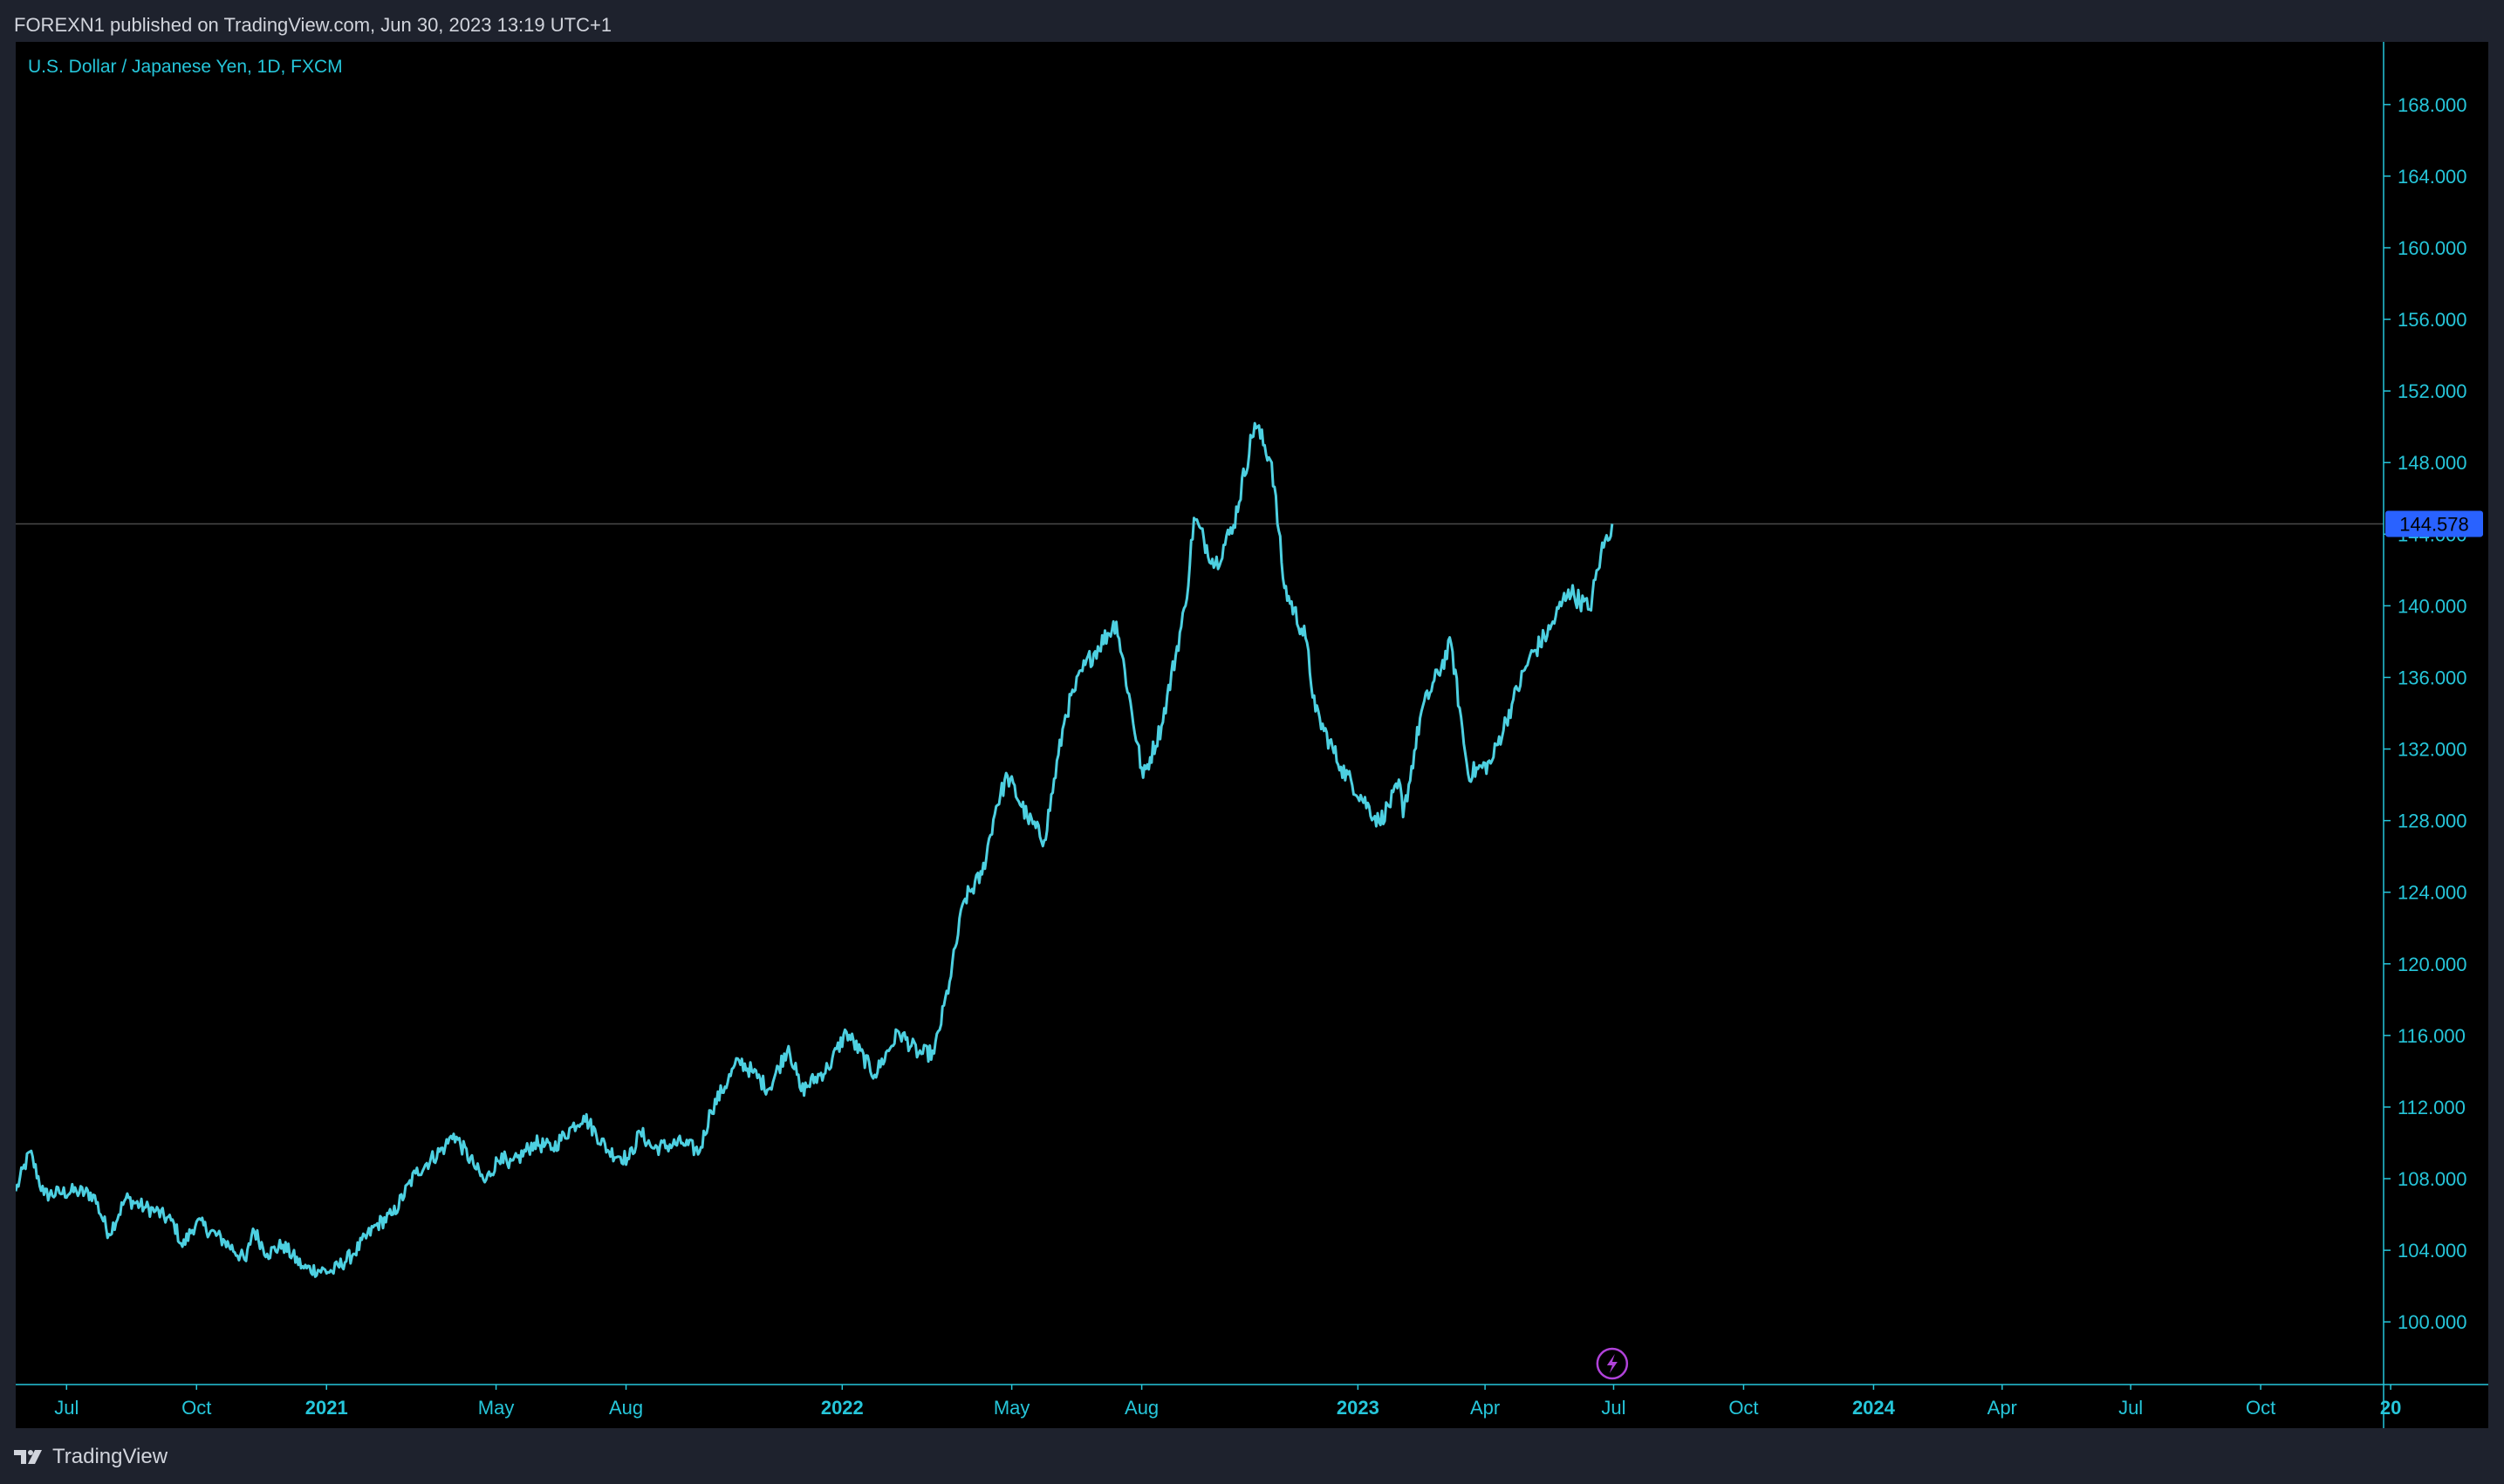 The height and width of the screenshot is (1484, 2504). I want to click on y-tick-label: 160.000, so click(2432, 248).